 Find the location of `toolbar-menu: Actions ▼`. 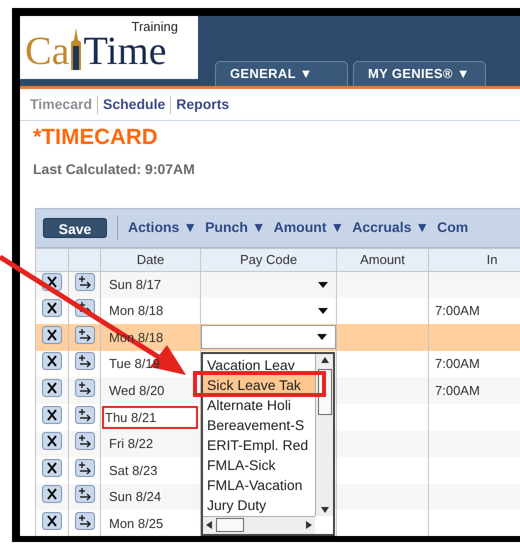

toolbar-menu: Actions ▼ is located at coordinates (163, 227).